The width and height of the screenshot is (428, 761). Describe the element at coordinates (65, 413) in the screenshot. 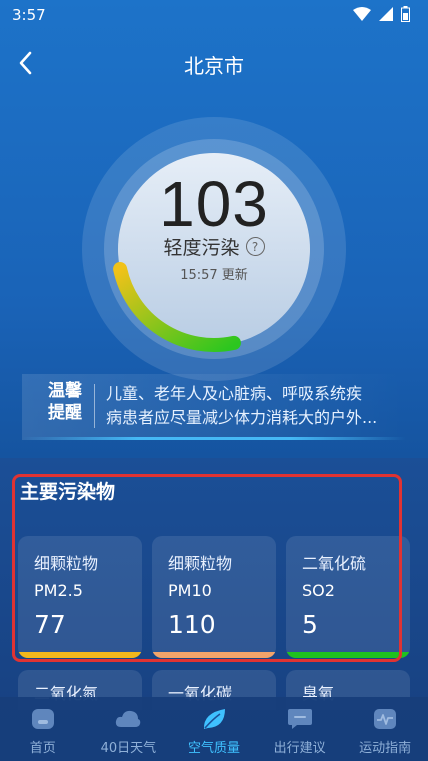

I see `tips-badge-line2: 提醒` at that location.